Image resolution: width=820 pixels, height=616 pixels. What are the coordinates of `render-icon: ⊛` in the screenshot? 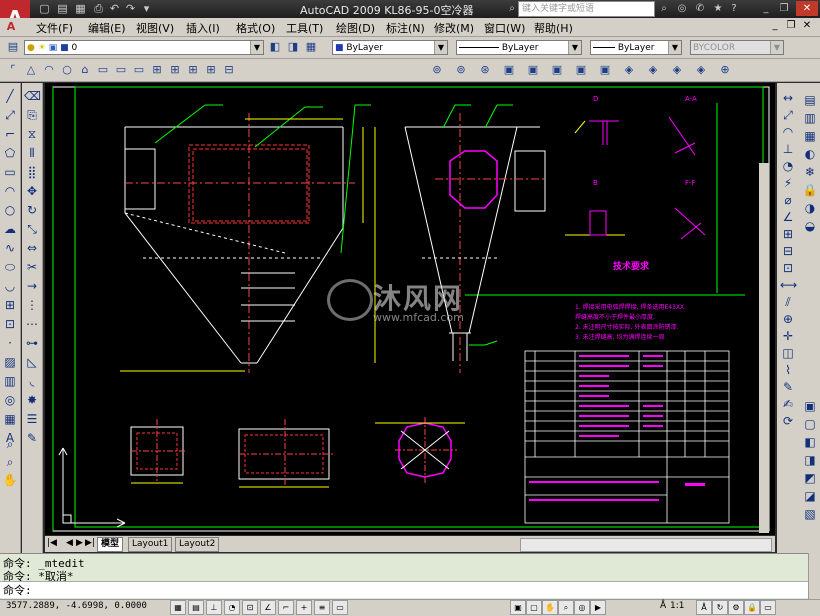 It's located at (485, 70).